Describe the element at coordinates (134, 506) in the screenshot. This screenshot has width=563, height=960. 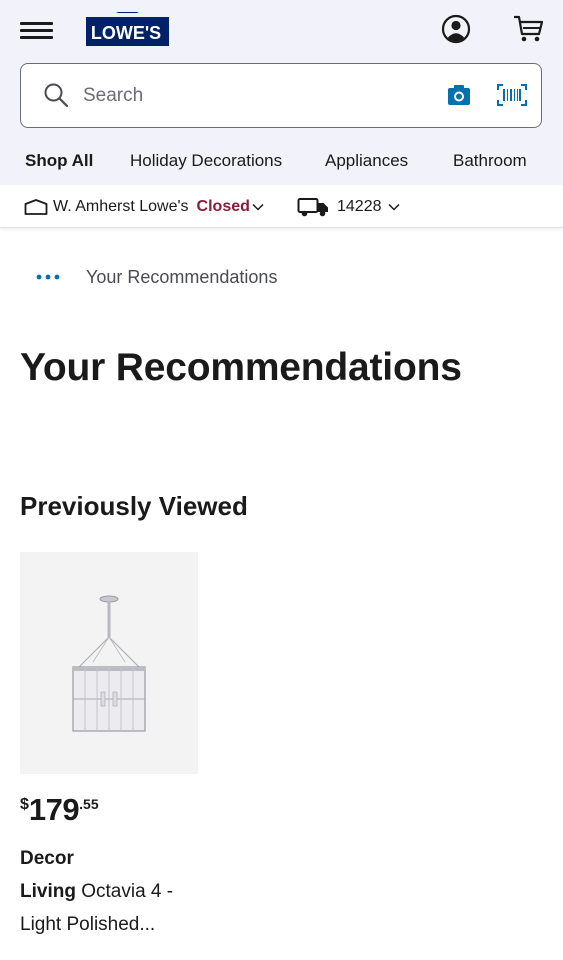
I see `section-title: Previously Viewed` at that location.